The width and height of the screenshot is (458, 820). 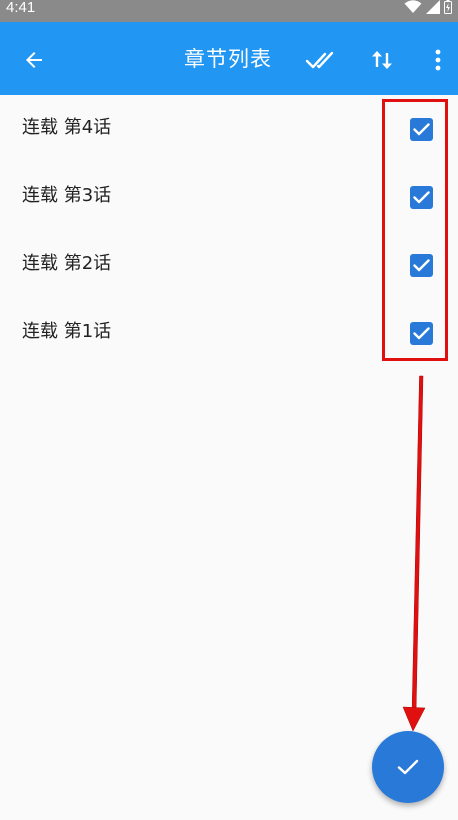 What do you see at coordinates (413, 9) in the screenshot?
I see `wifi-icon` at bounding box center [413, 9].